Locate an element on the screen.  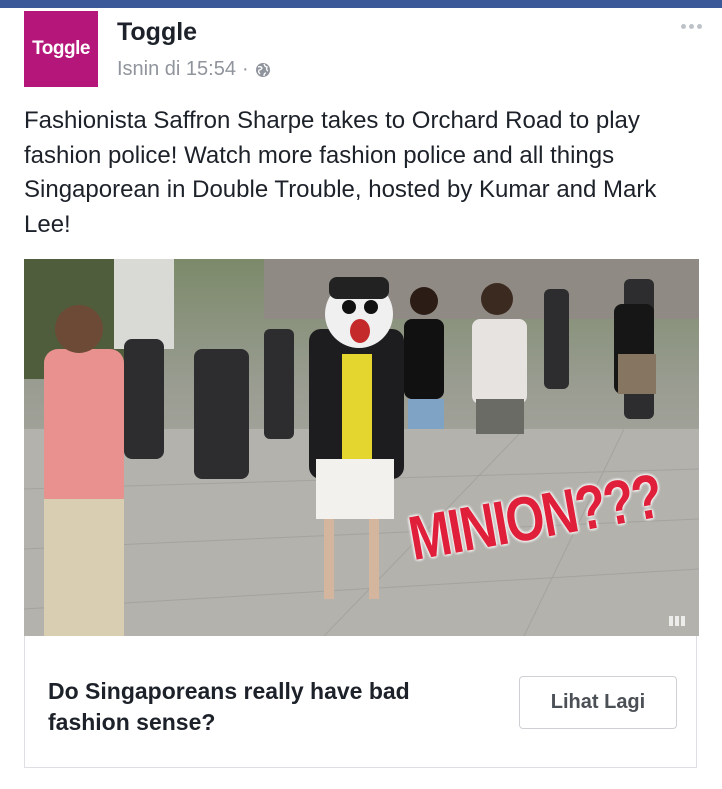
post-timestamp: Isnin di 15:54 is located at coordinates (176, 69).